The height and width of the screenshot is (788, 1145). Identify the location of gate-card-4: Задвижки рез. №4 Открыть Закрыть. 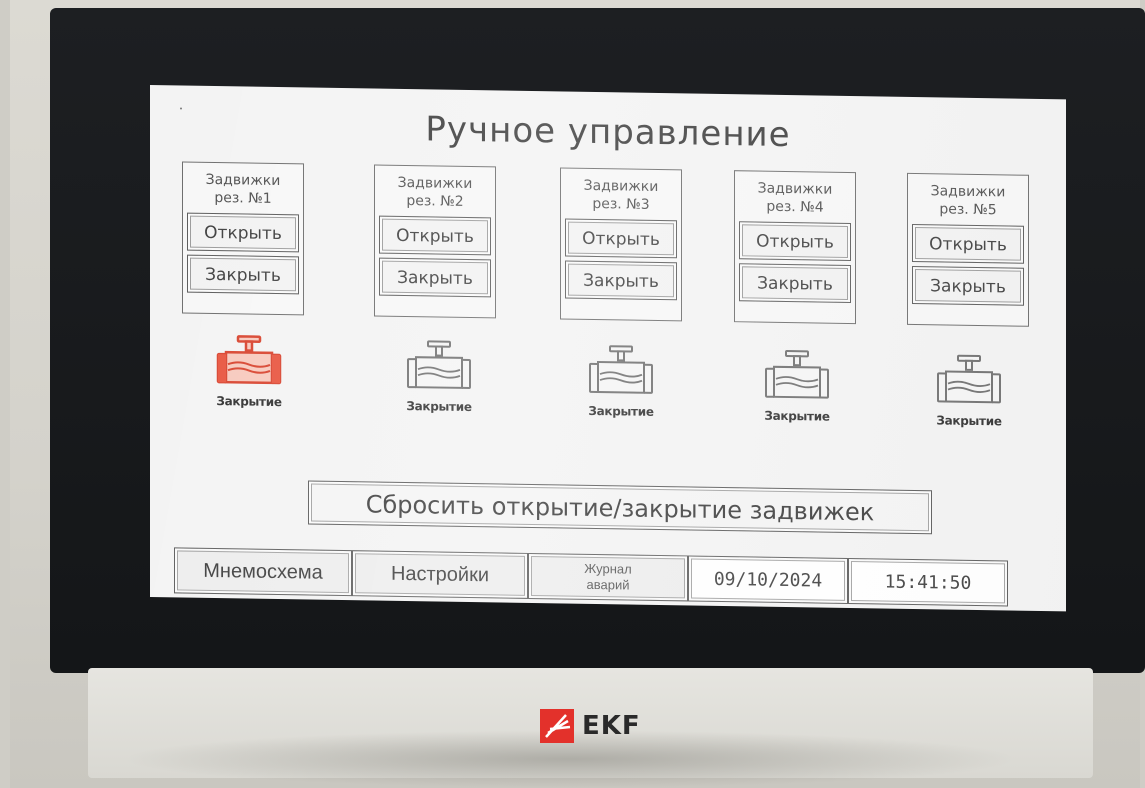
(795, 247).